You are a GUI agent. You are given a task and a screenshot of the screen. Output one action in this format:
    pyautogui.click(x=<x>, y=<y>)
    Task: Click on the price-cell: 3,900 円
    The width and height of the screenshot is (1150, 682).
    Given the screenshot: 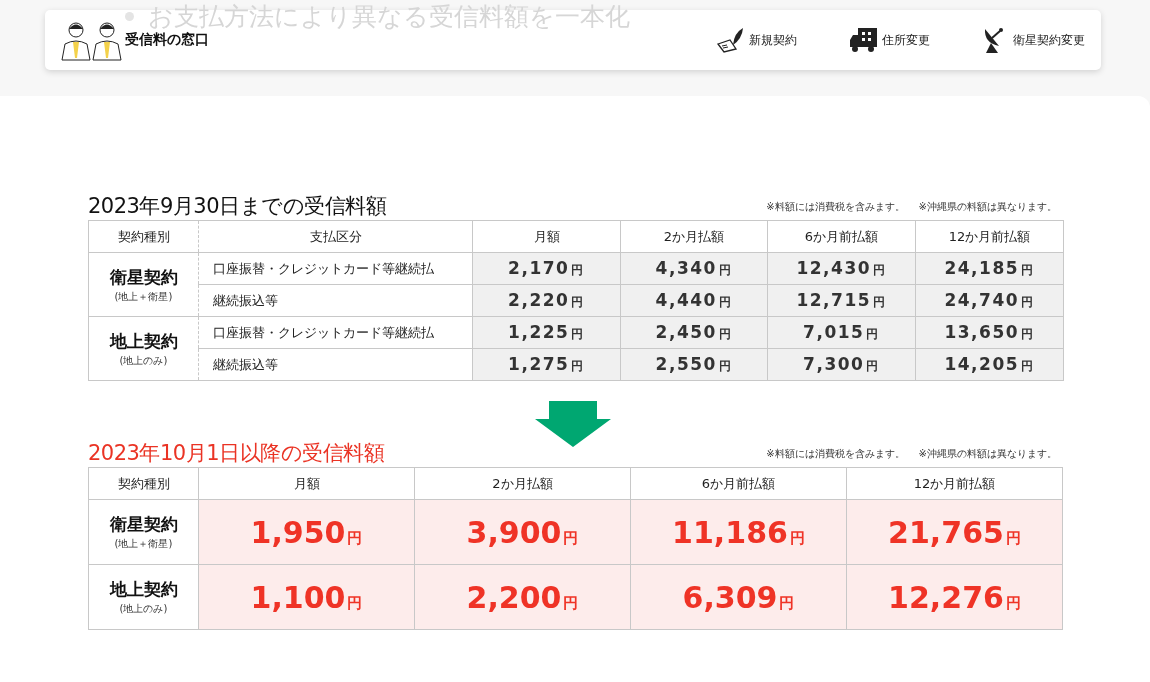 What is the action you would take?
    pyautogui.click(x=522, y=532)
    